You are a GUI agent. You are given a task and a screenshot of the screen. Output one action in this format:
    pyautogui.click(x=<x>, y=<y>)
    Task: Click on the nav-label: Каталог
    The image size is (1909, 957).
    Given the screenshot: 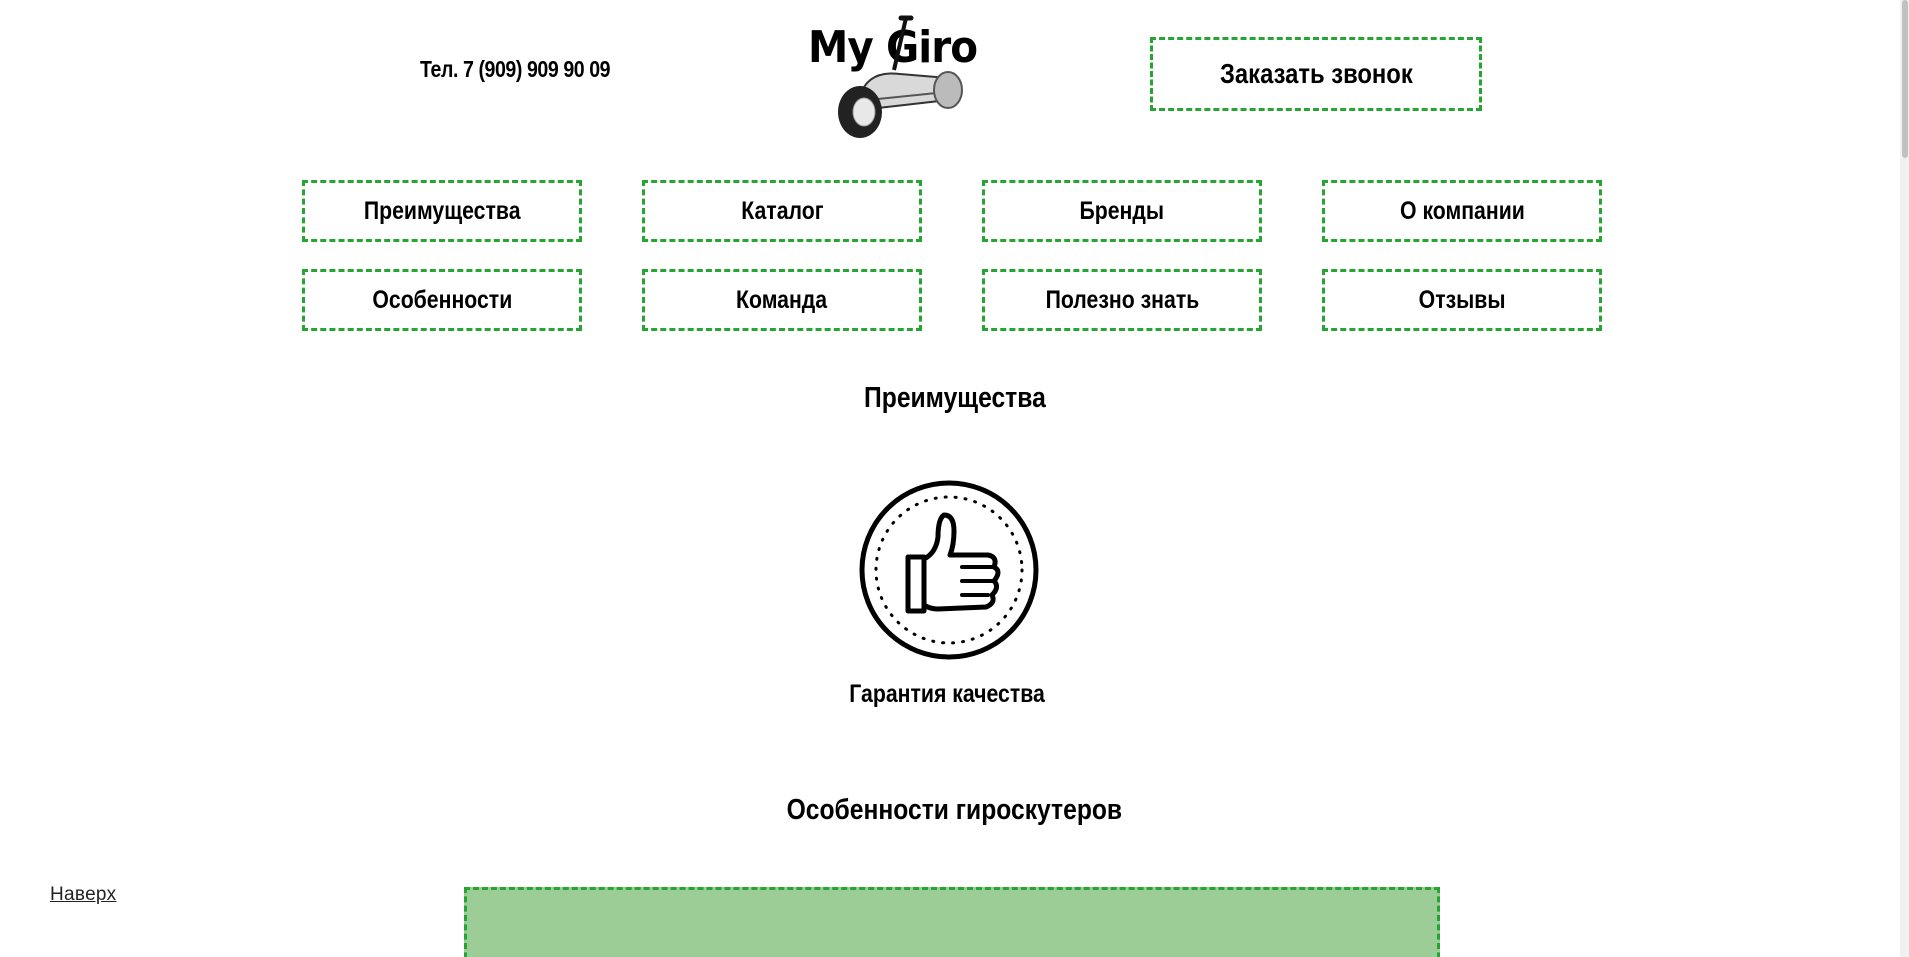 What is the action you would take?
    pyautogui.click(x=782, y=210)
    